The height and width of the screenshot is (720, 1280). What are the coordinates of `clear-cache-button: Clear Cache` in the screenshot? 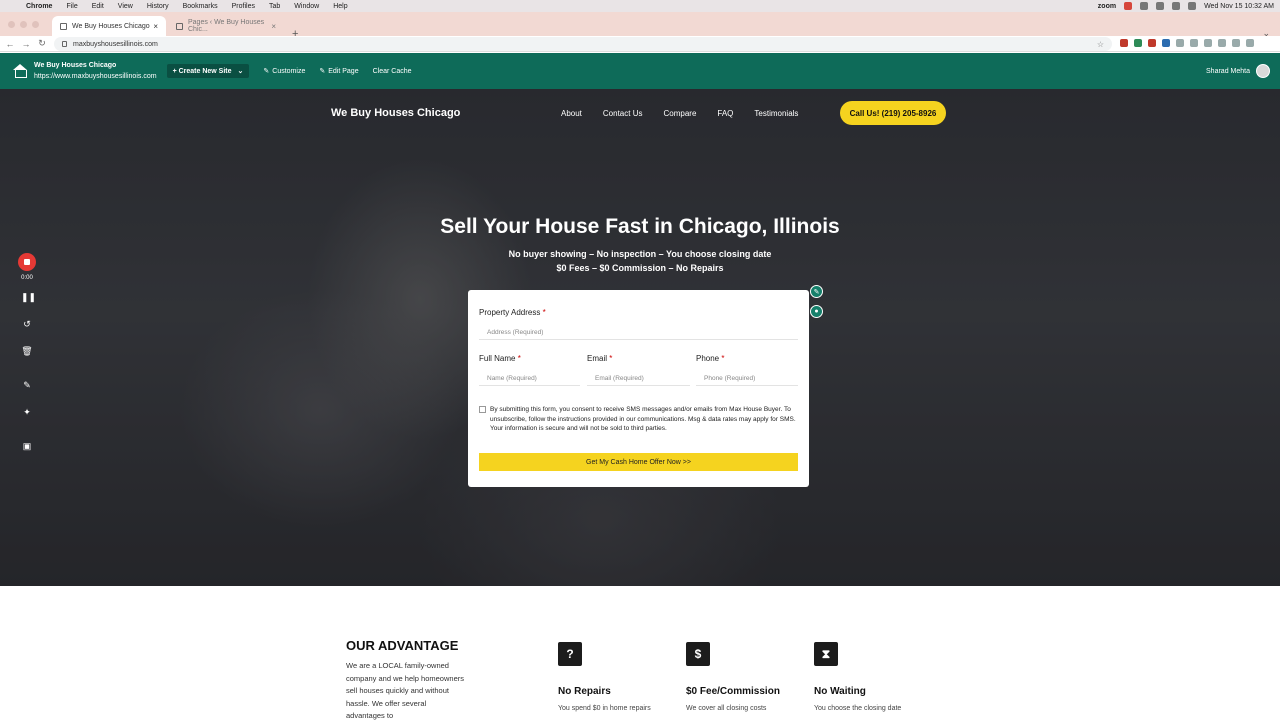 It's located at (392, 71).